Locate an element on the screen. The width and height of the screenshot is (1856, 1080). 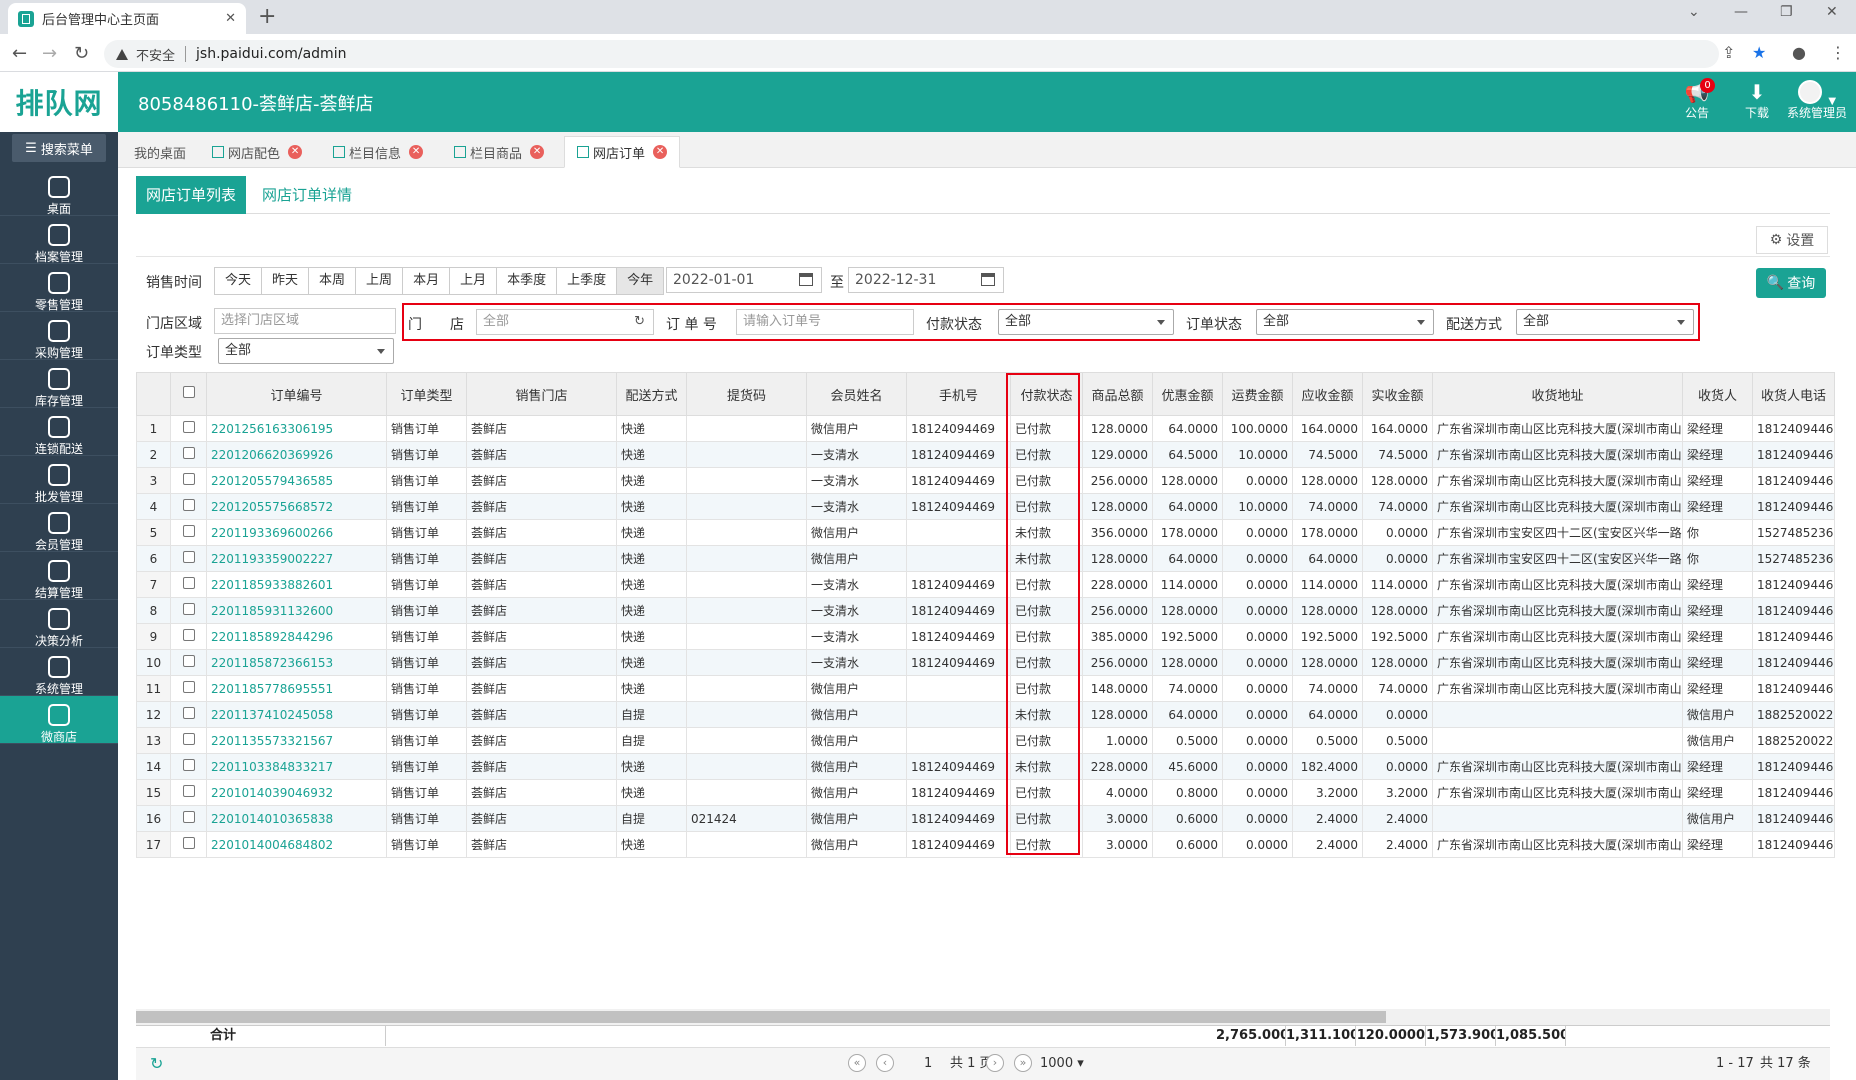
column-header: 提货码 is located at coordinates (746, 394).